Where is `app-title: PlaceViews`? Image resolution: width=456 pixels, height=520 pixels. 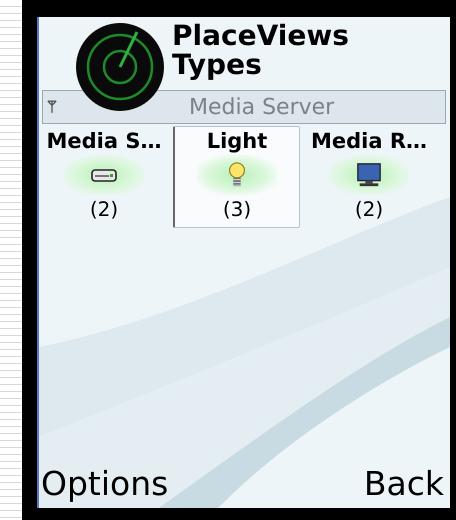
app-title: PlaceViews is located at coordinates (260, 35).